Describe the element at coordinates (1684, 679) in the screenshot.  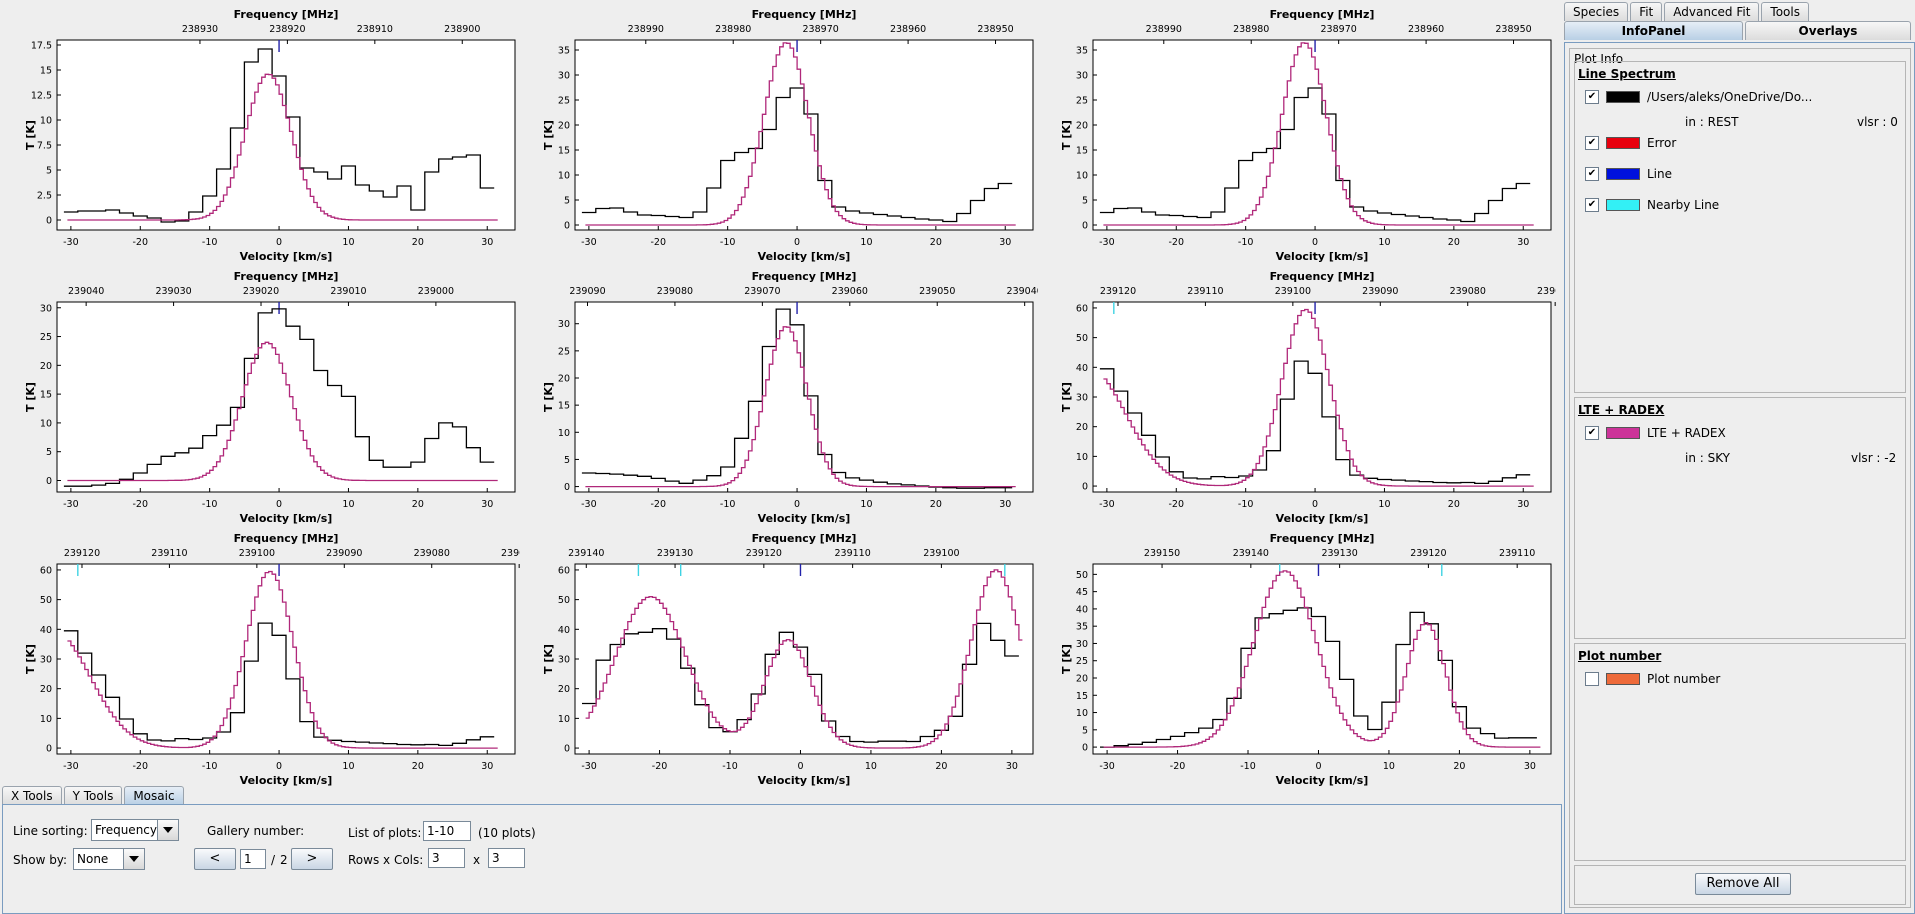
I see `plot-number-label: Plot number` at that location.